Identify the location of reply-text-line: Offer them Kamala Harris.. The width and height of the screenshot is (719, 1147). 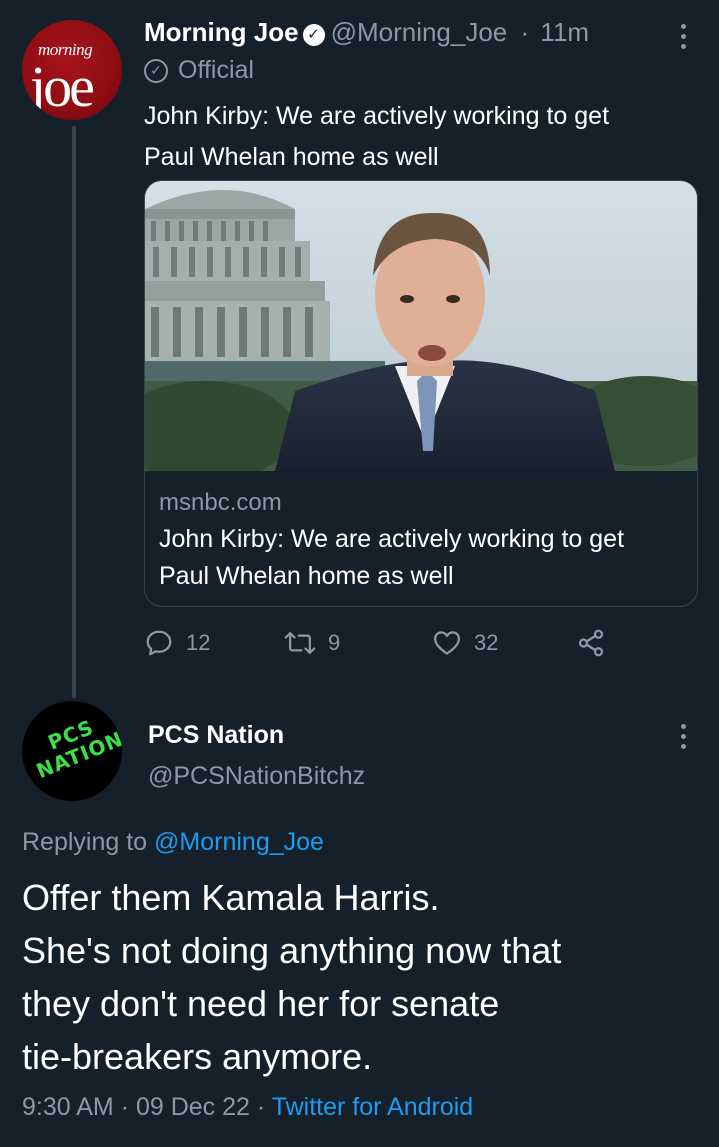
(231, 897).